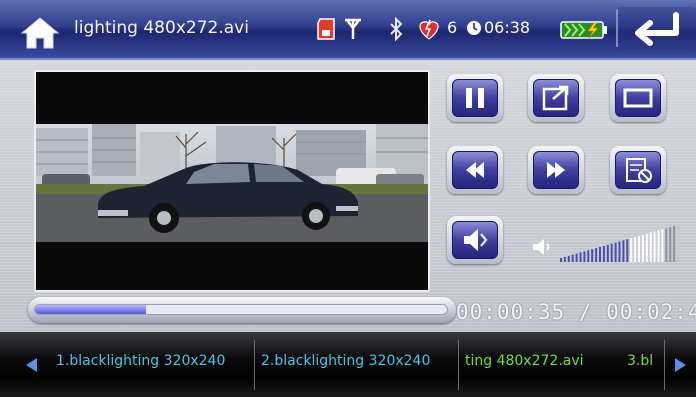  Describe the element at coordinates (680, 365) in the screenshot. I see `playlist-next-icon` at that location.